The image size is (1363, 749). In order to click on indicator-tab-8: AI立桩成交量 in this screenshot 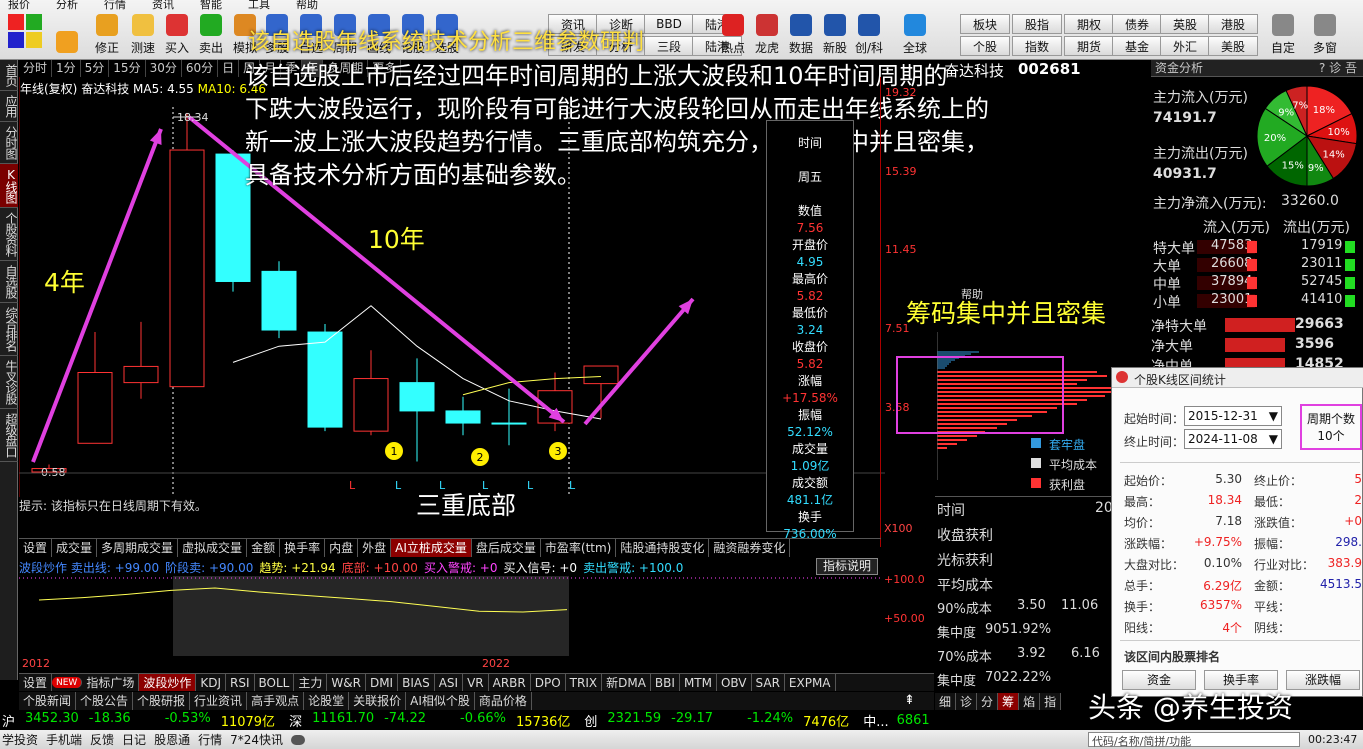, I will do `click(431, 548)`.